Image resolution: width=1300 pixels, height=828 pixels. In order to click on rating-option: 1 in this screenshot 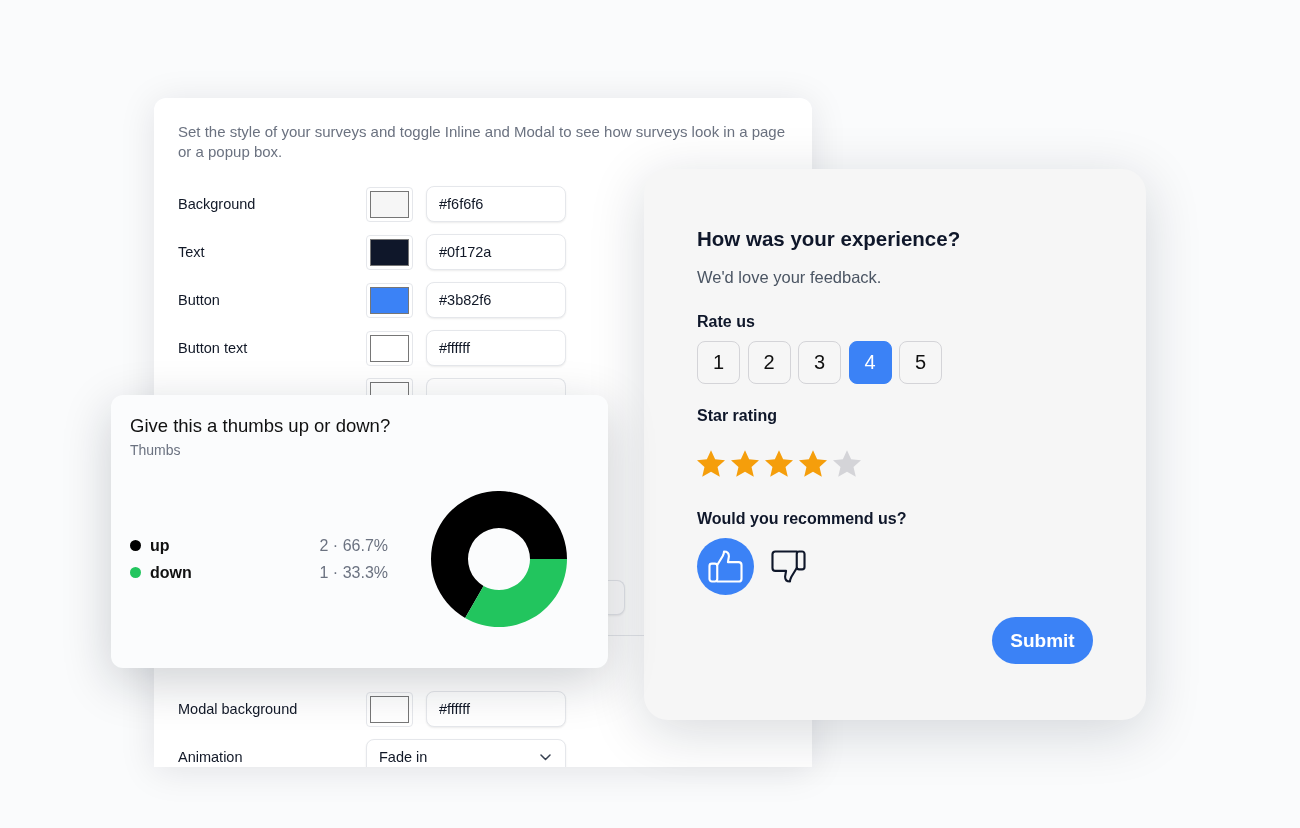, I will do `click(718, 362)`.